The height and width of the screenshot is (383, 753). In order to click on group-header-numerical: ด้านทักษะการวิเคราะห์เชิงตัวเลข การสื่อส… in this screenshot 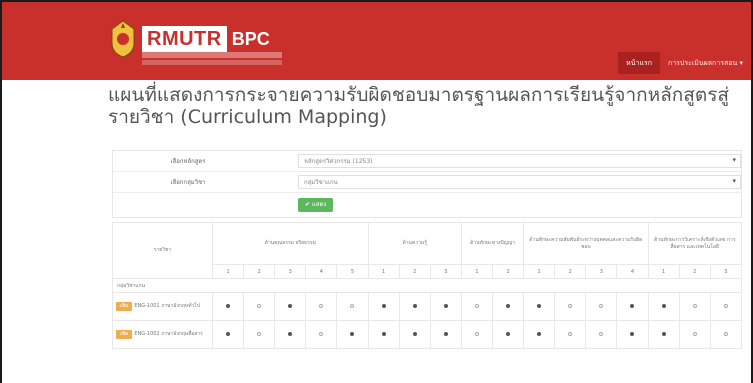, I will do `click(695, 243)`.